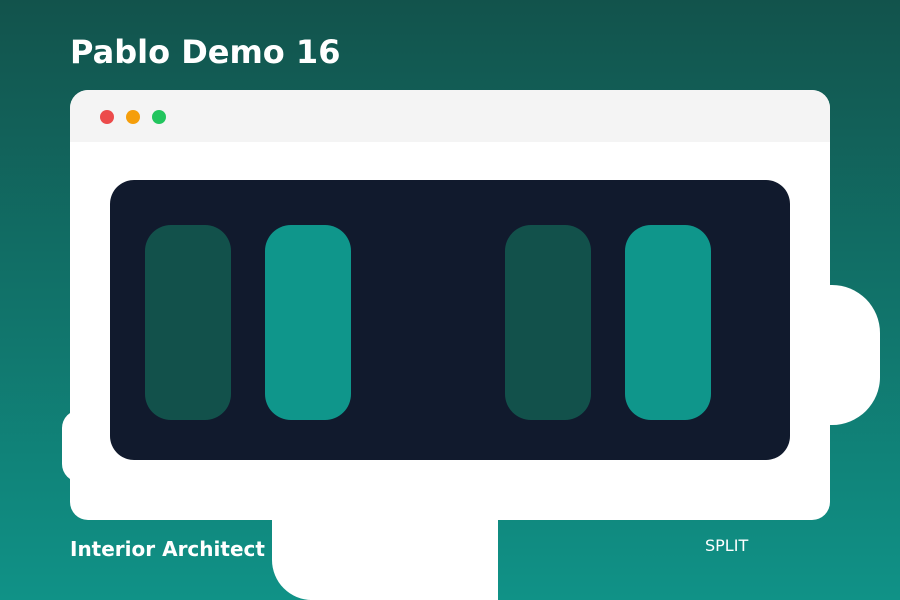  I want to click on window-titlebar, so click(450, 116).